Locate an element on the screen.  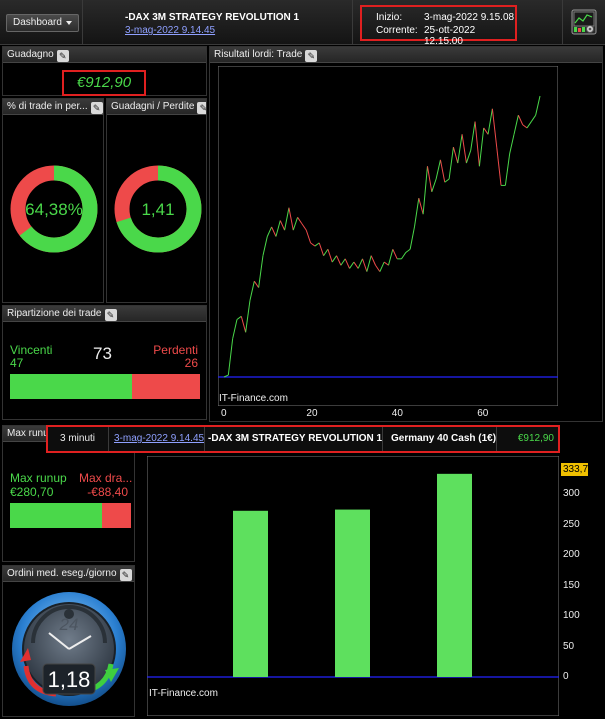
gain-value: €912,90 is located at coordinates (104, 83).